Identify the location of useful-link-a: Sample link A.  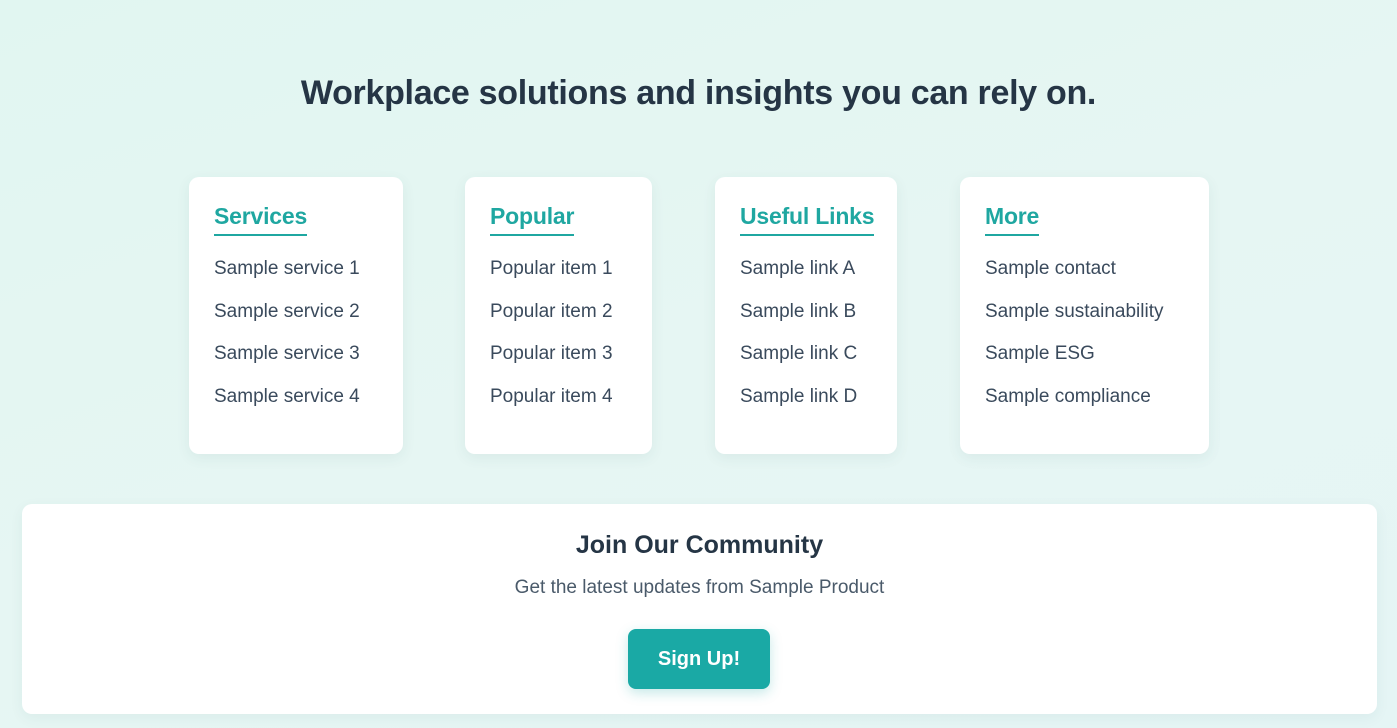
(818, 277).